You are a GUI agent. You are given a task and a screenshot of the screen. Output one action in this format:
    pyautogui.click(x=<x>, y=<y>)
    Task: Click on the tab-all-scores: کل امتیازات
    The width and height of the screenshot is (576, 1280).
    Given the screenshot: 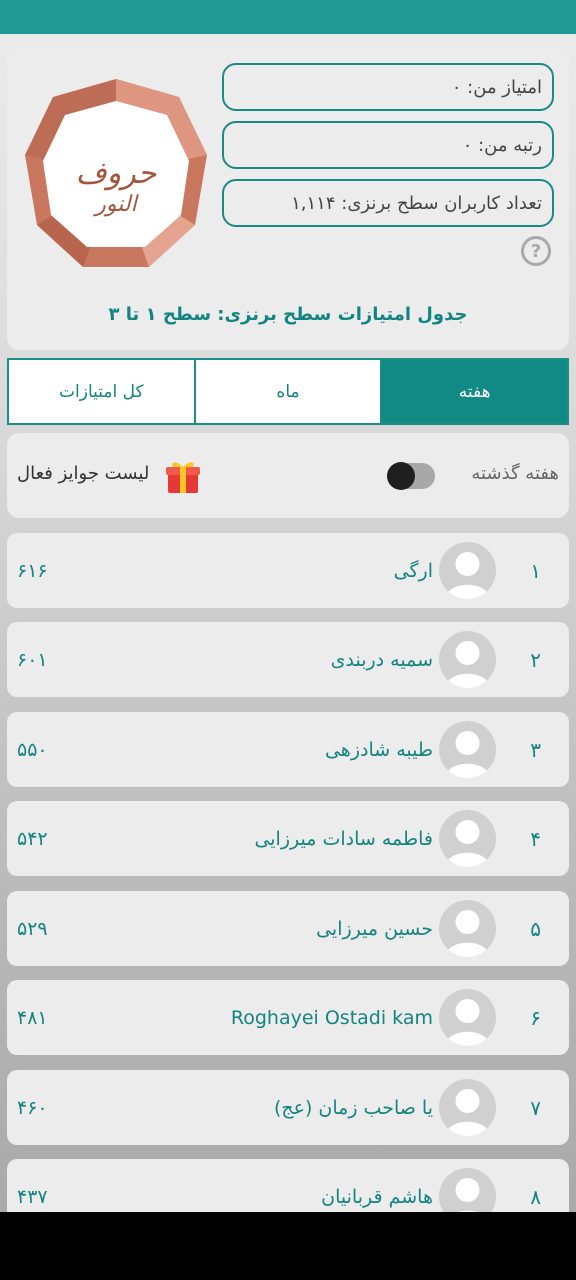 What is the action you would take?
    pyautogui.click(x=102, y=391)
    